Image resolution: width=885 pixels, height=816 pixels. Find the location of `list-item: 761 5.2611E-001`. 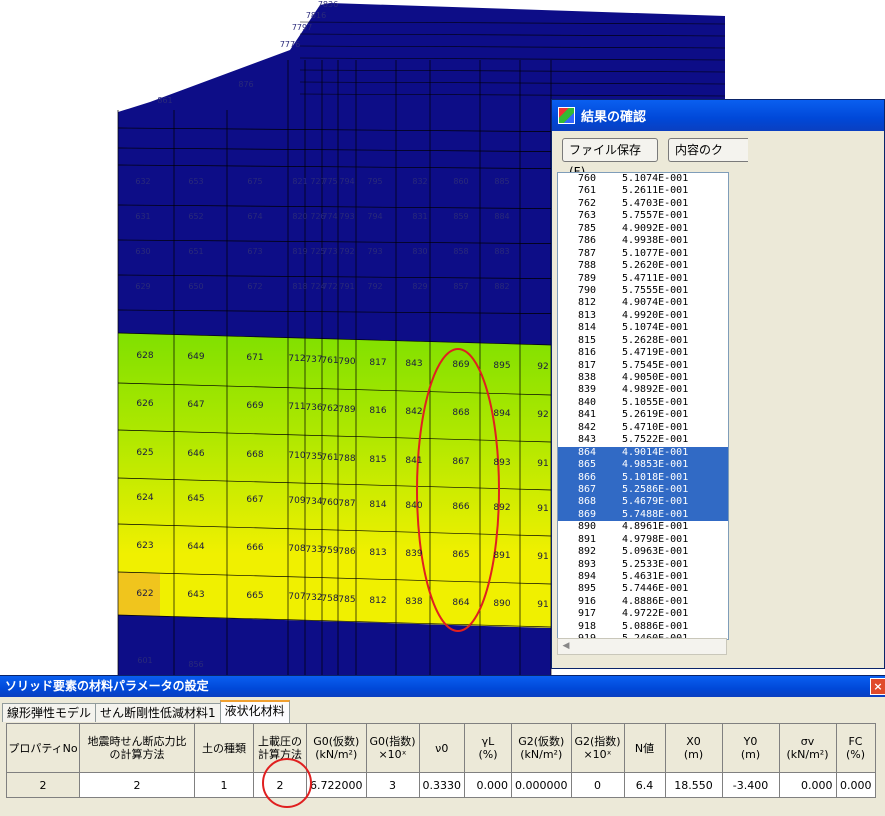

list-item: 761 5.2611E-001 is located at coordinates (643, 191).